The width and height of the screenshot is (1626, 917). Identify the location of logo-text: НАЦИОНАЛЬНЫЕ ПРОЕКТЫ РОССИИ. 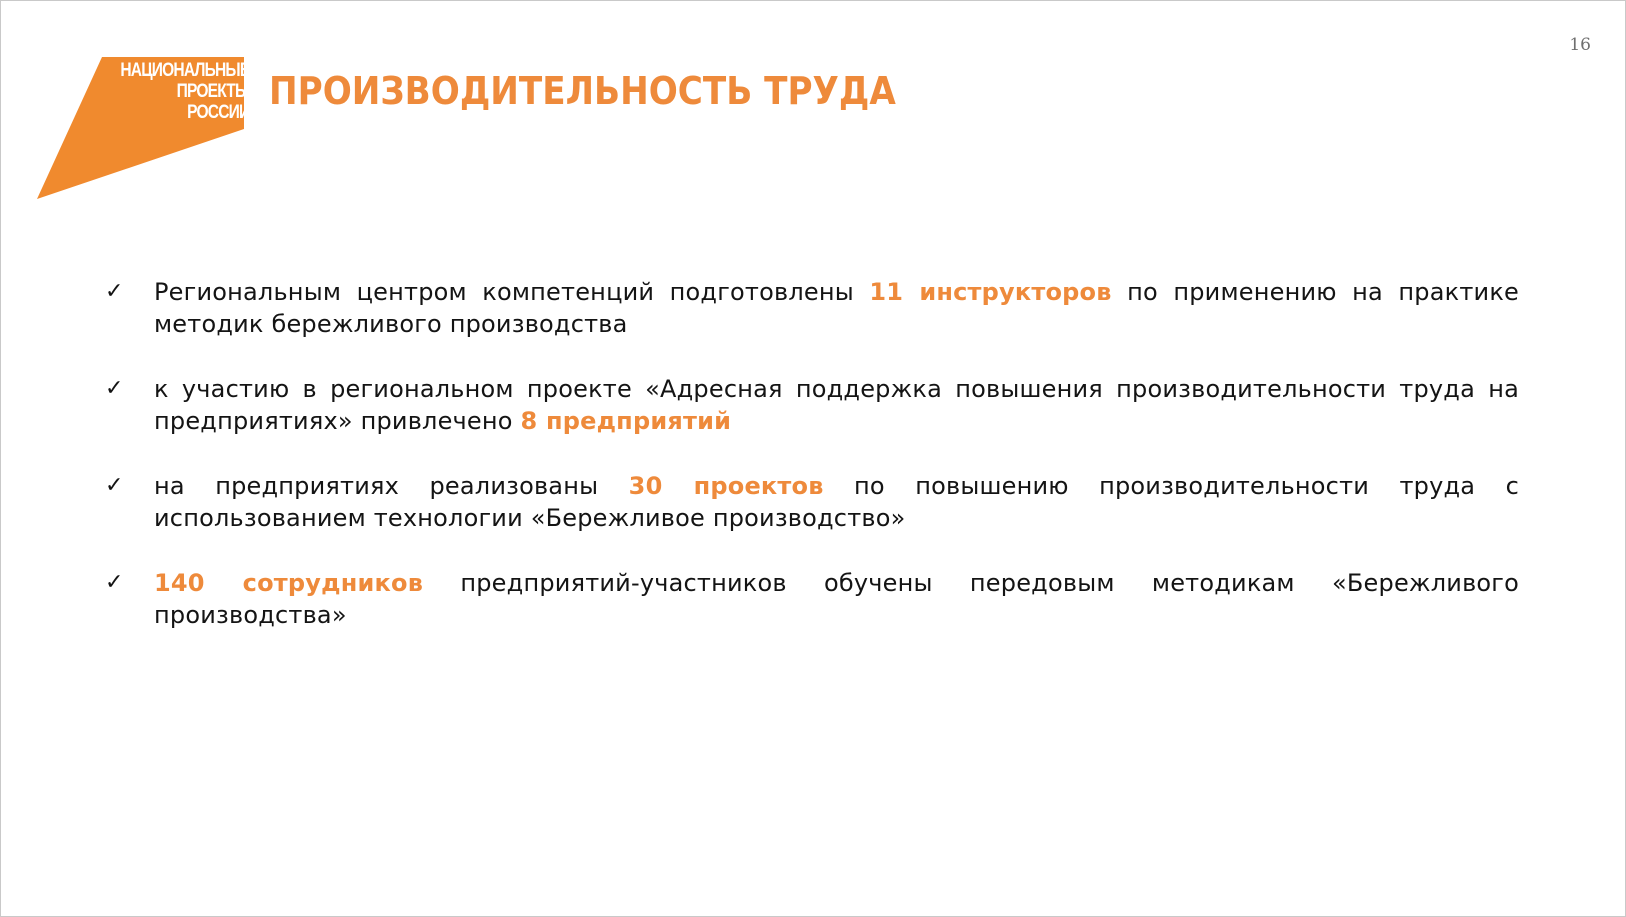
(184, 91).